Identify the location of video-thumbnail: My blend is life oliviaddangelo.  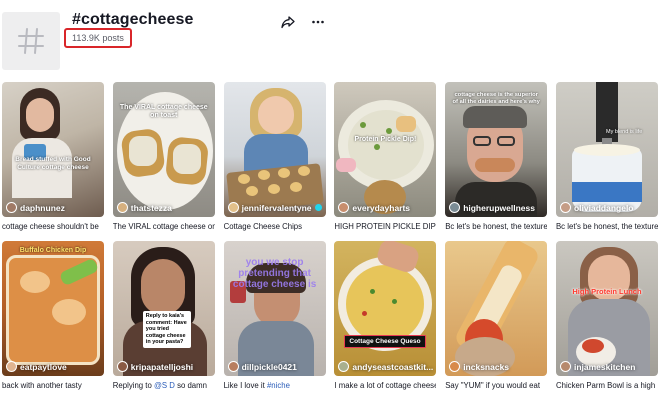
(606, 149).